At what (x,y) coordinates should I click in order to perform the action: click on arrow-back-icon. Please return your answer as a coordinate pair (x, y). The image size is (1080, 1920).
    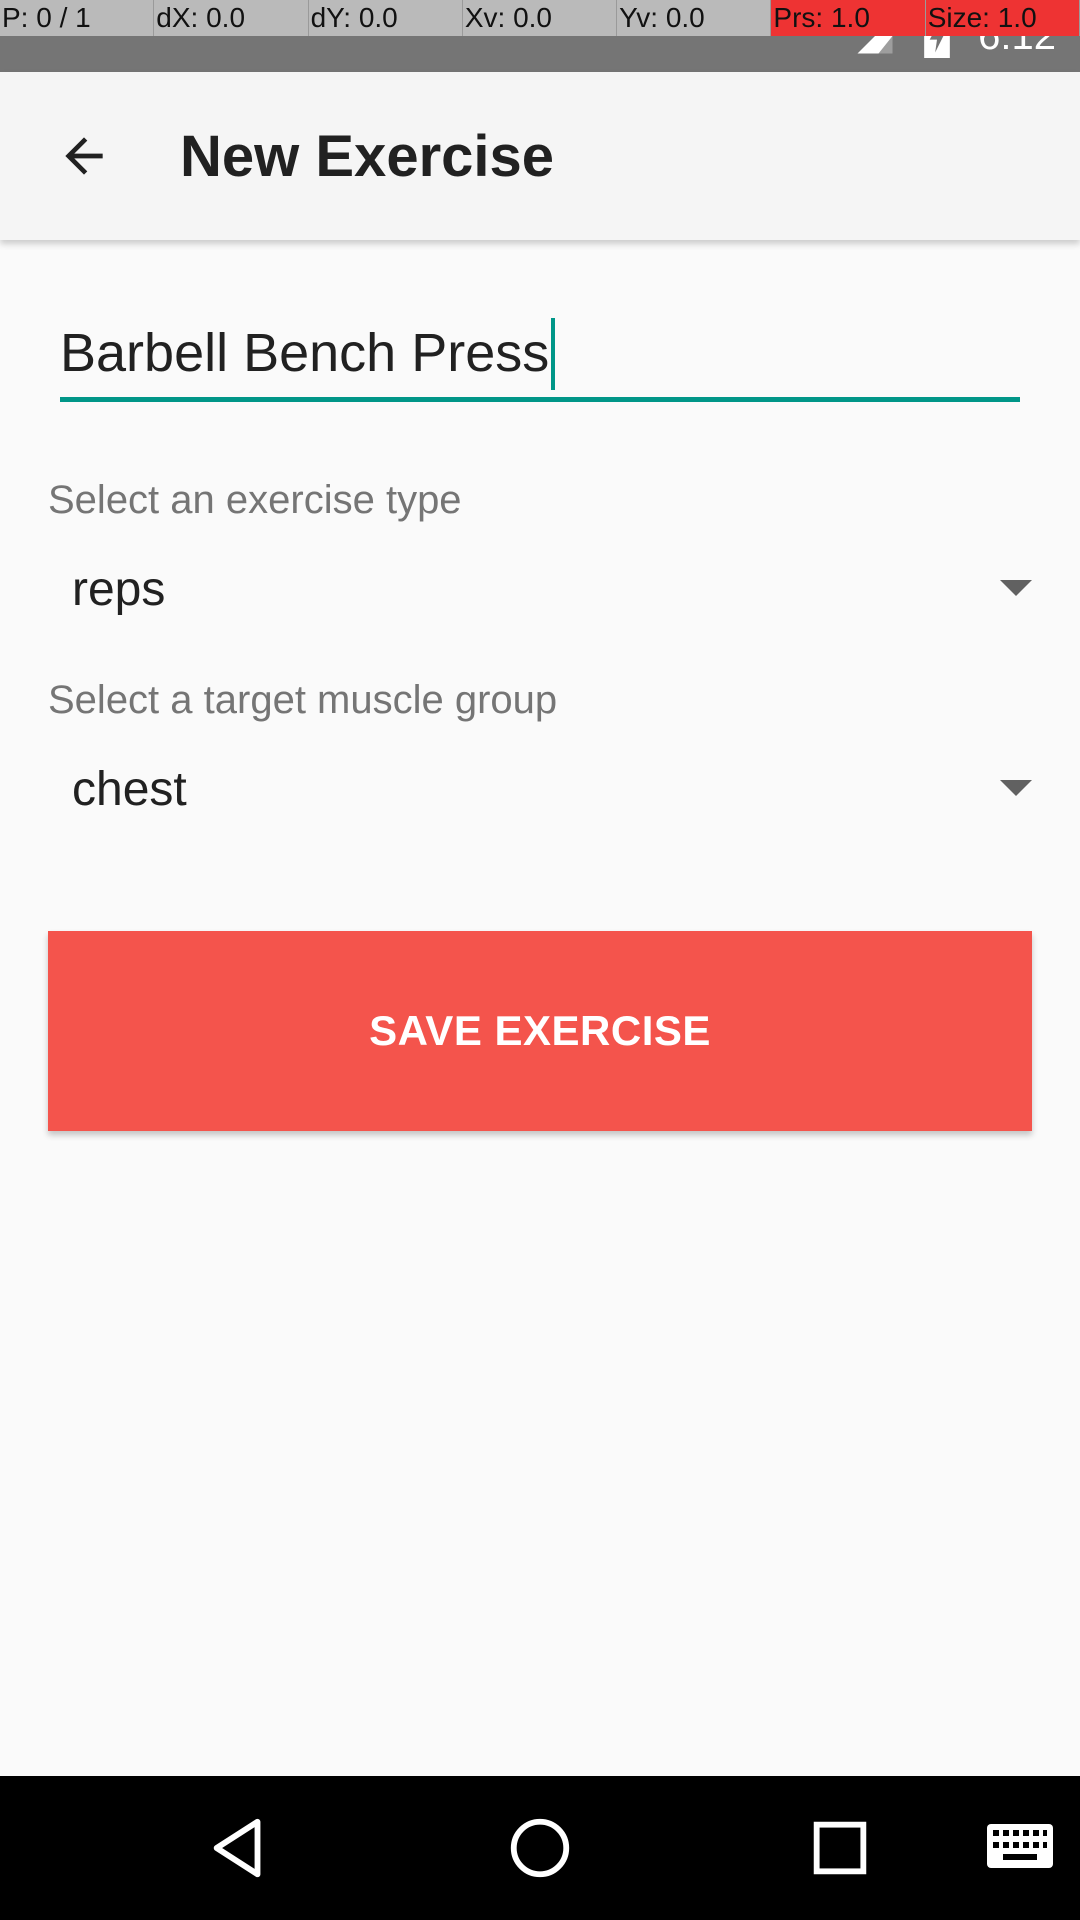
    Looking at the image, I should click on (84, 156).